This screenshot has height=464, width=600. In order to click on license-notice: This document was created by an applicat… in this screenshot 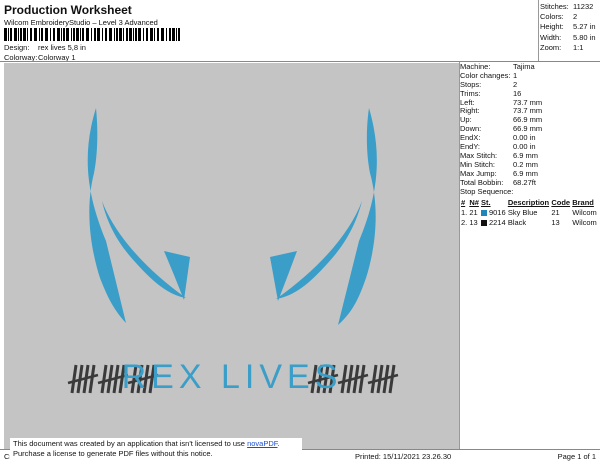, I will do `click(156, 449)`.